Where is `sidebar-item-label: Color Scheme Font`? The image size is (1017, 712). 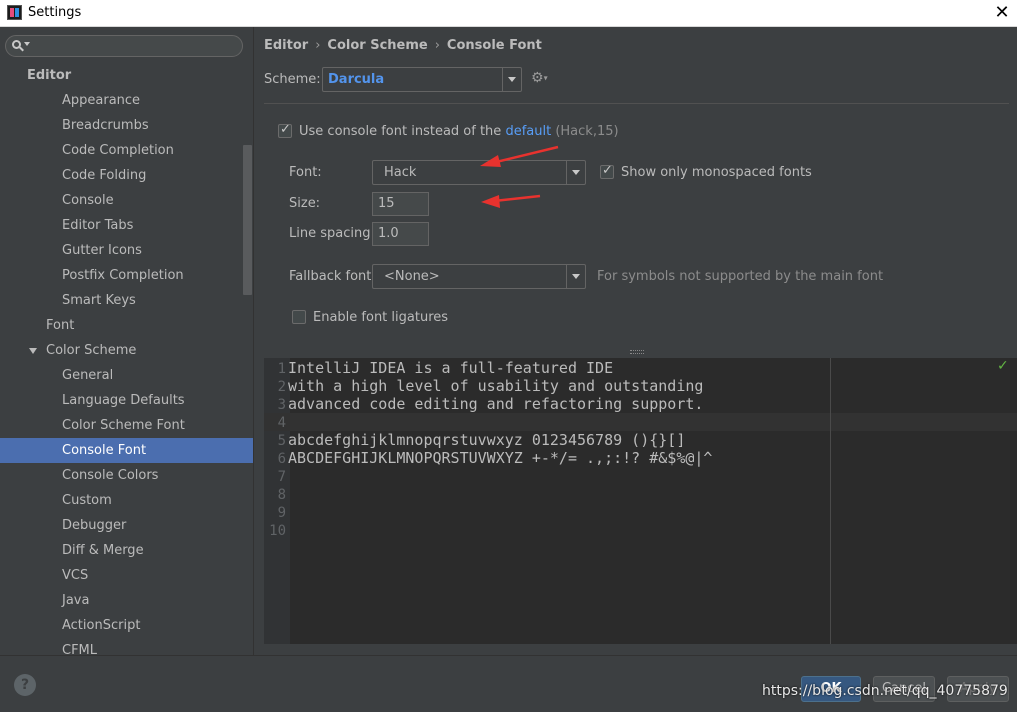 sidebar-item-label: Color Scheme Font is located at coordinates (123, 425).